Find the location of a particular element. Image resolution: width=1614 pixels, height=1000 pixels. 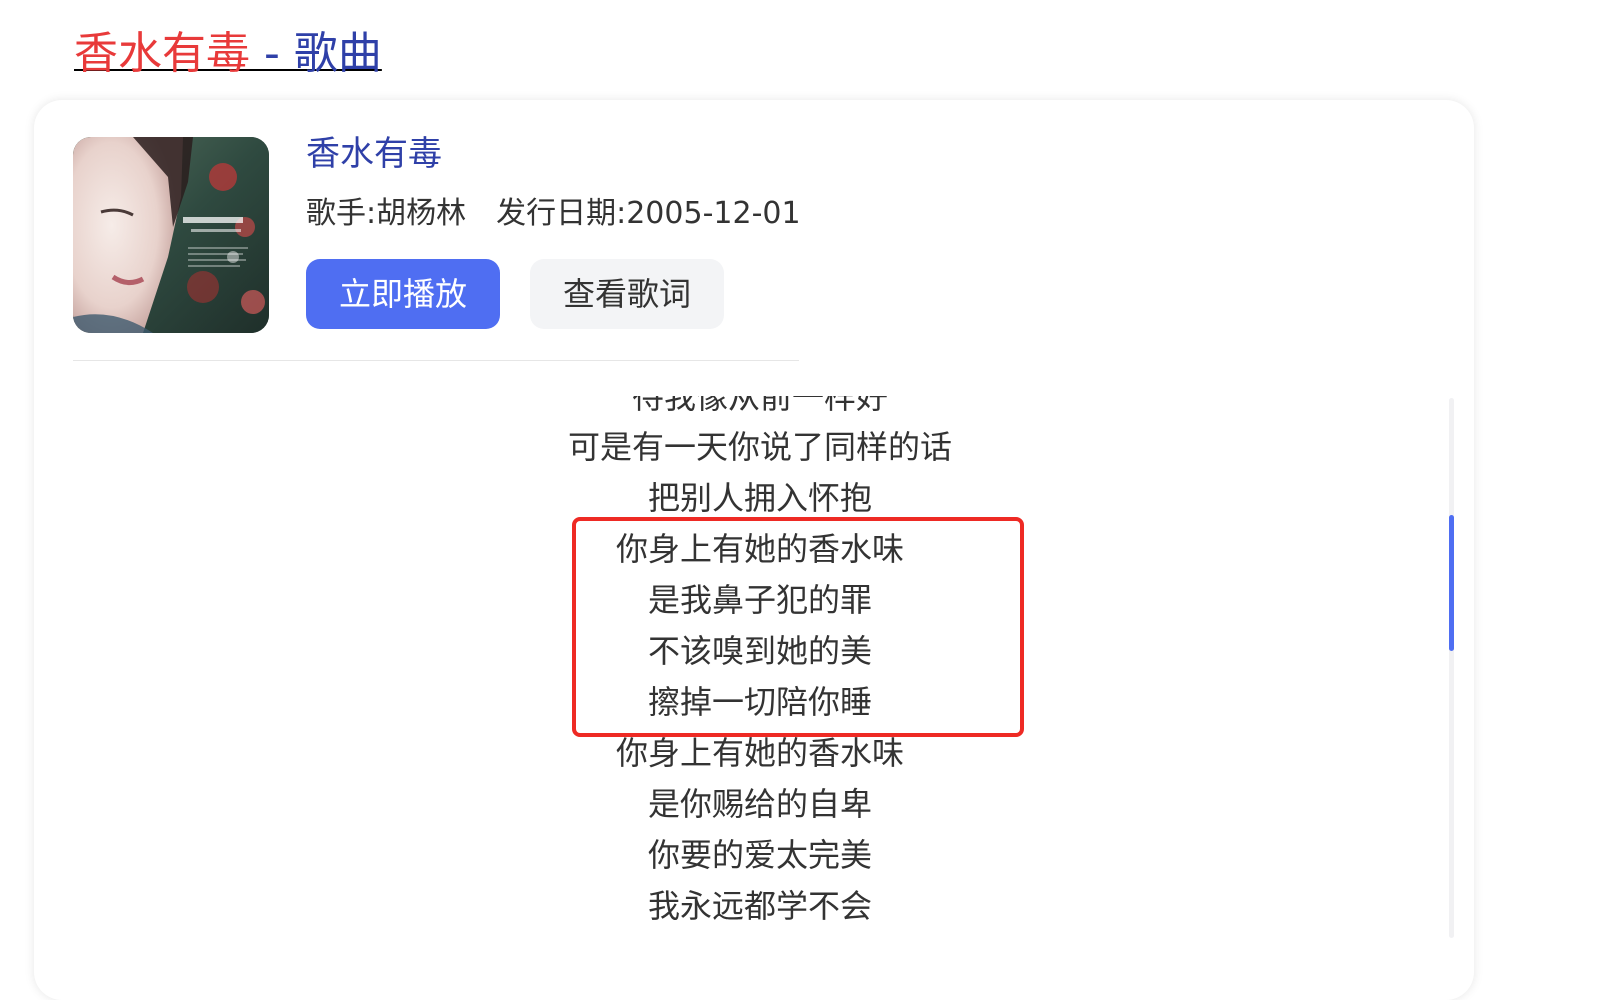

album-cover is located at coordinates (171, 235).